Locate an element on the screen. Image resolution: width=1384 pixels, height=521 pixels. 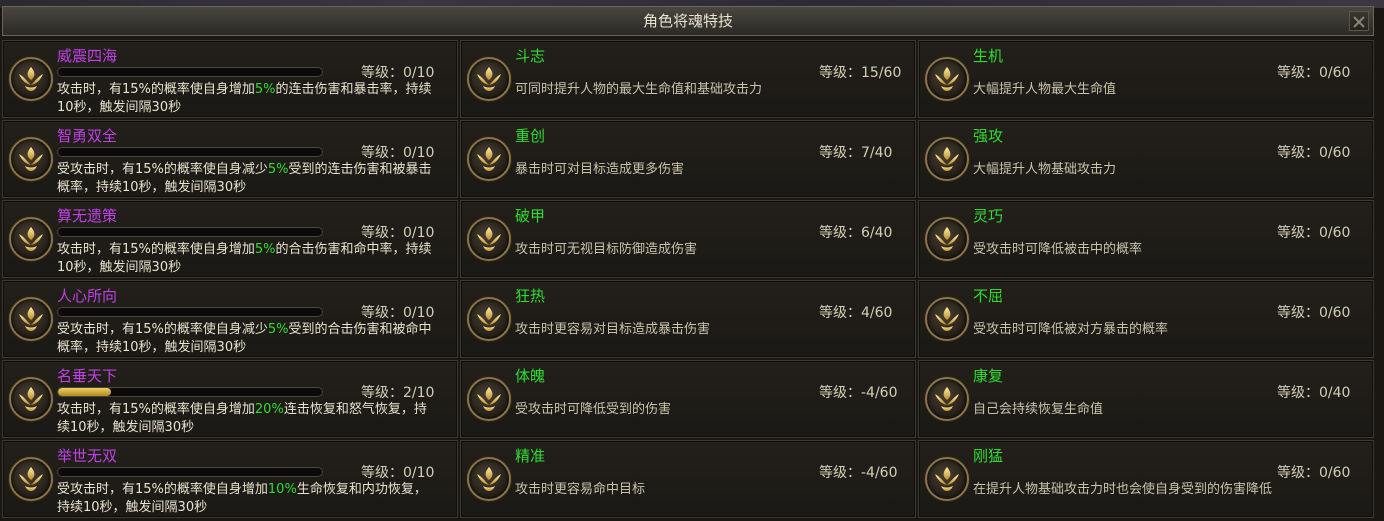
skill-name: 重创 is located at coordinates (530, 136).